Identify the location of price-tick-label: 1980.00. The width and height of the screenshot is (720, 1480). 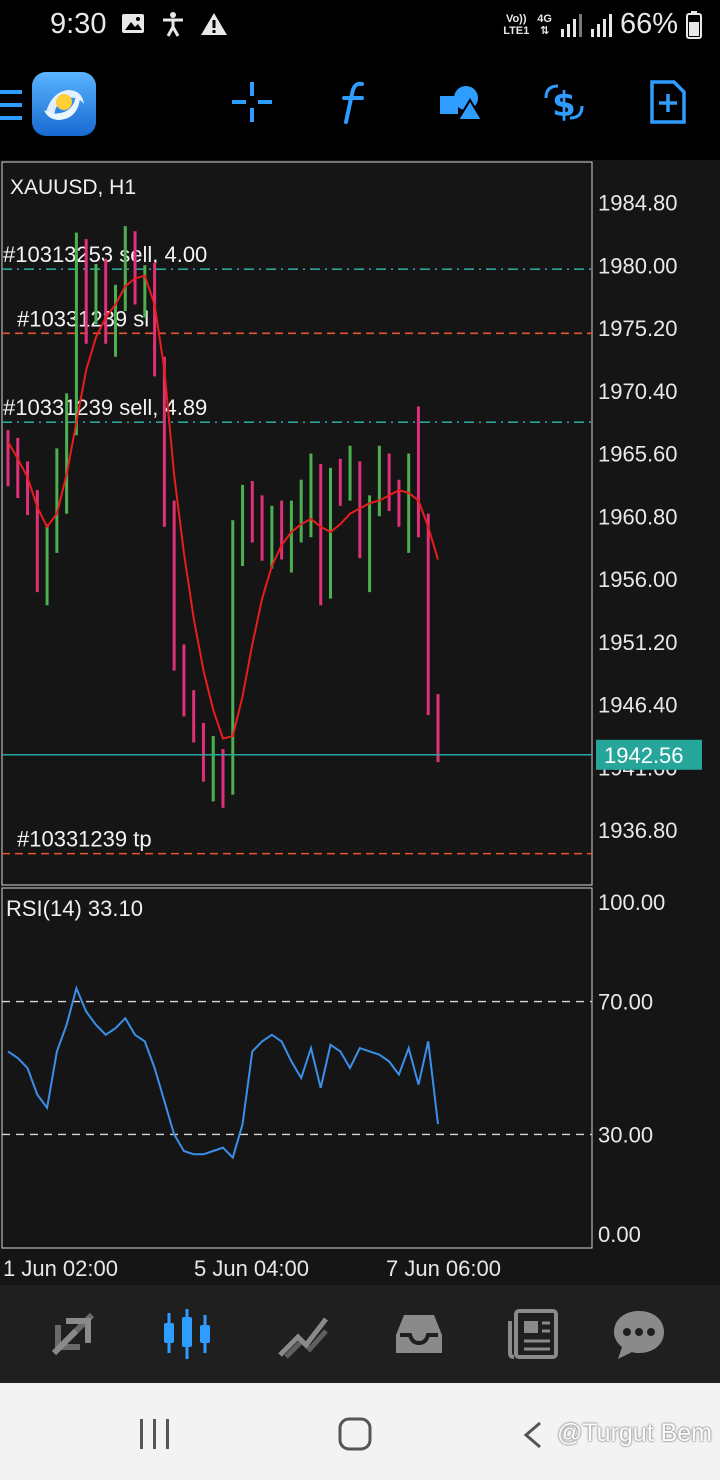
(638, 265).